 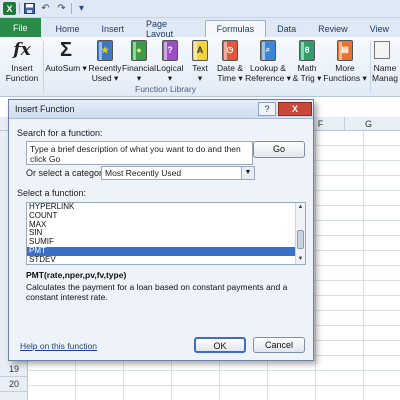 What do you see at coordinates (76, 275) in the screenshot?
I see `function-signature: PMT(rate,nper,pv,fv,type)` at bounding box center [76, 275].